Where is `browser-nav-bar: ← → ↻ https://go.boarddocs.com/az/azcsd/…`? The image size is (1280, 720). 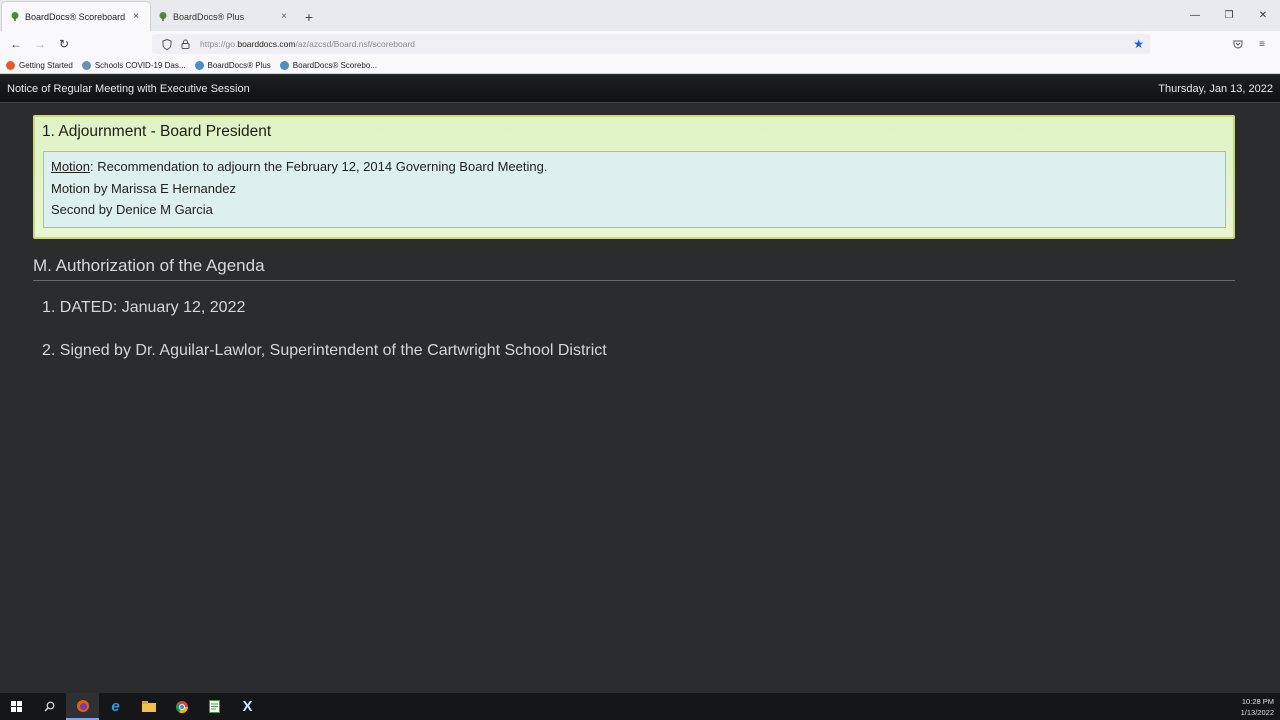 browser-nav-bar: ← → ↻ https://go.boarddocs.com/az/azcsd/… is located at coordinates (640, 44).